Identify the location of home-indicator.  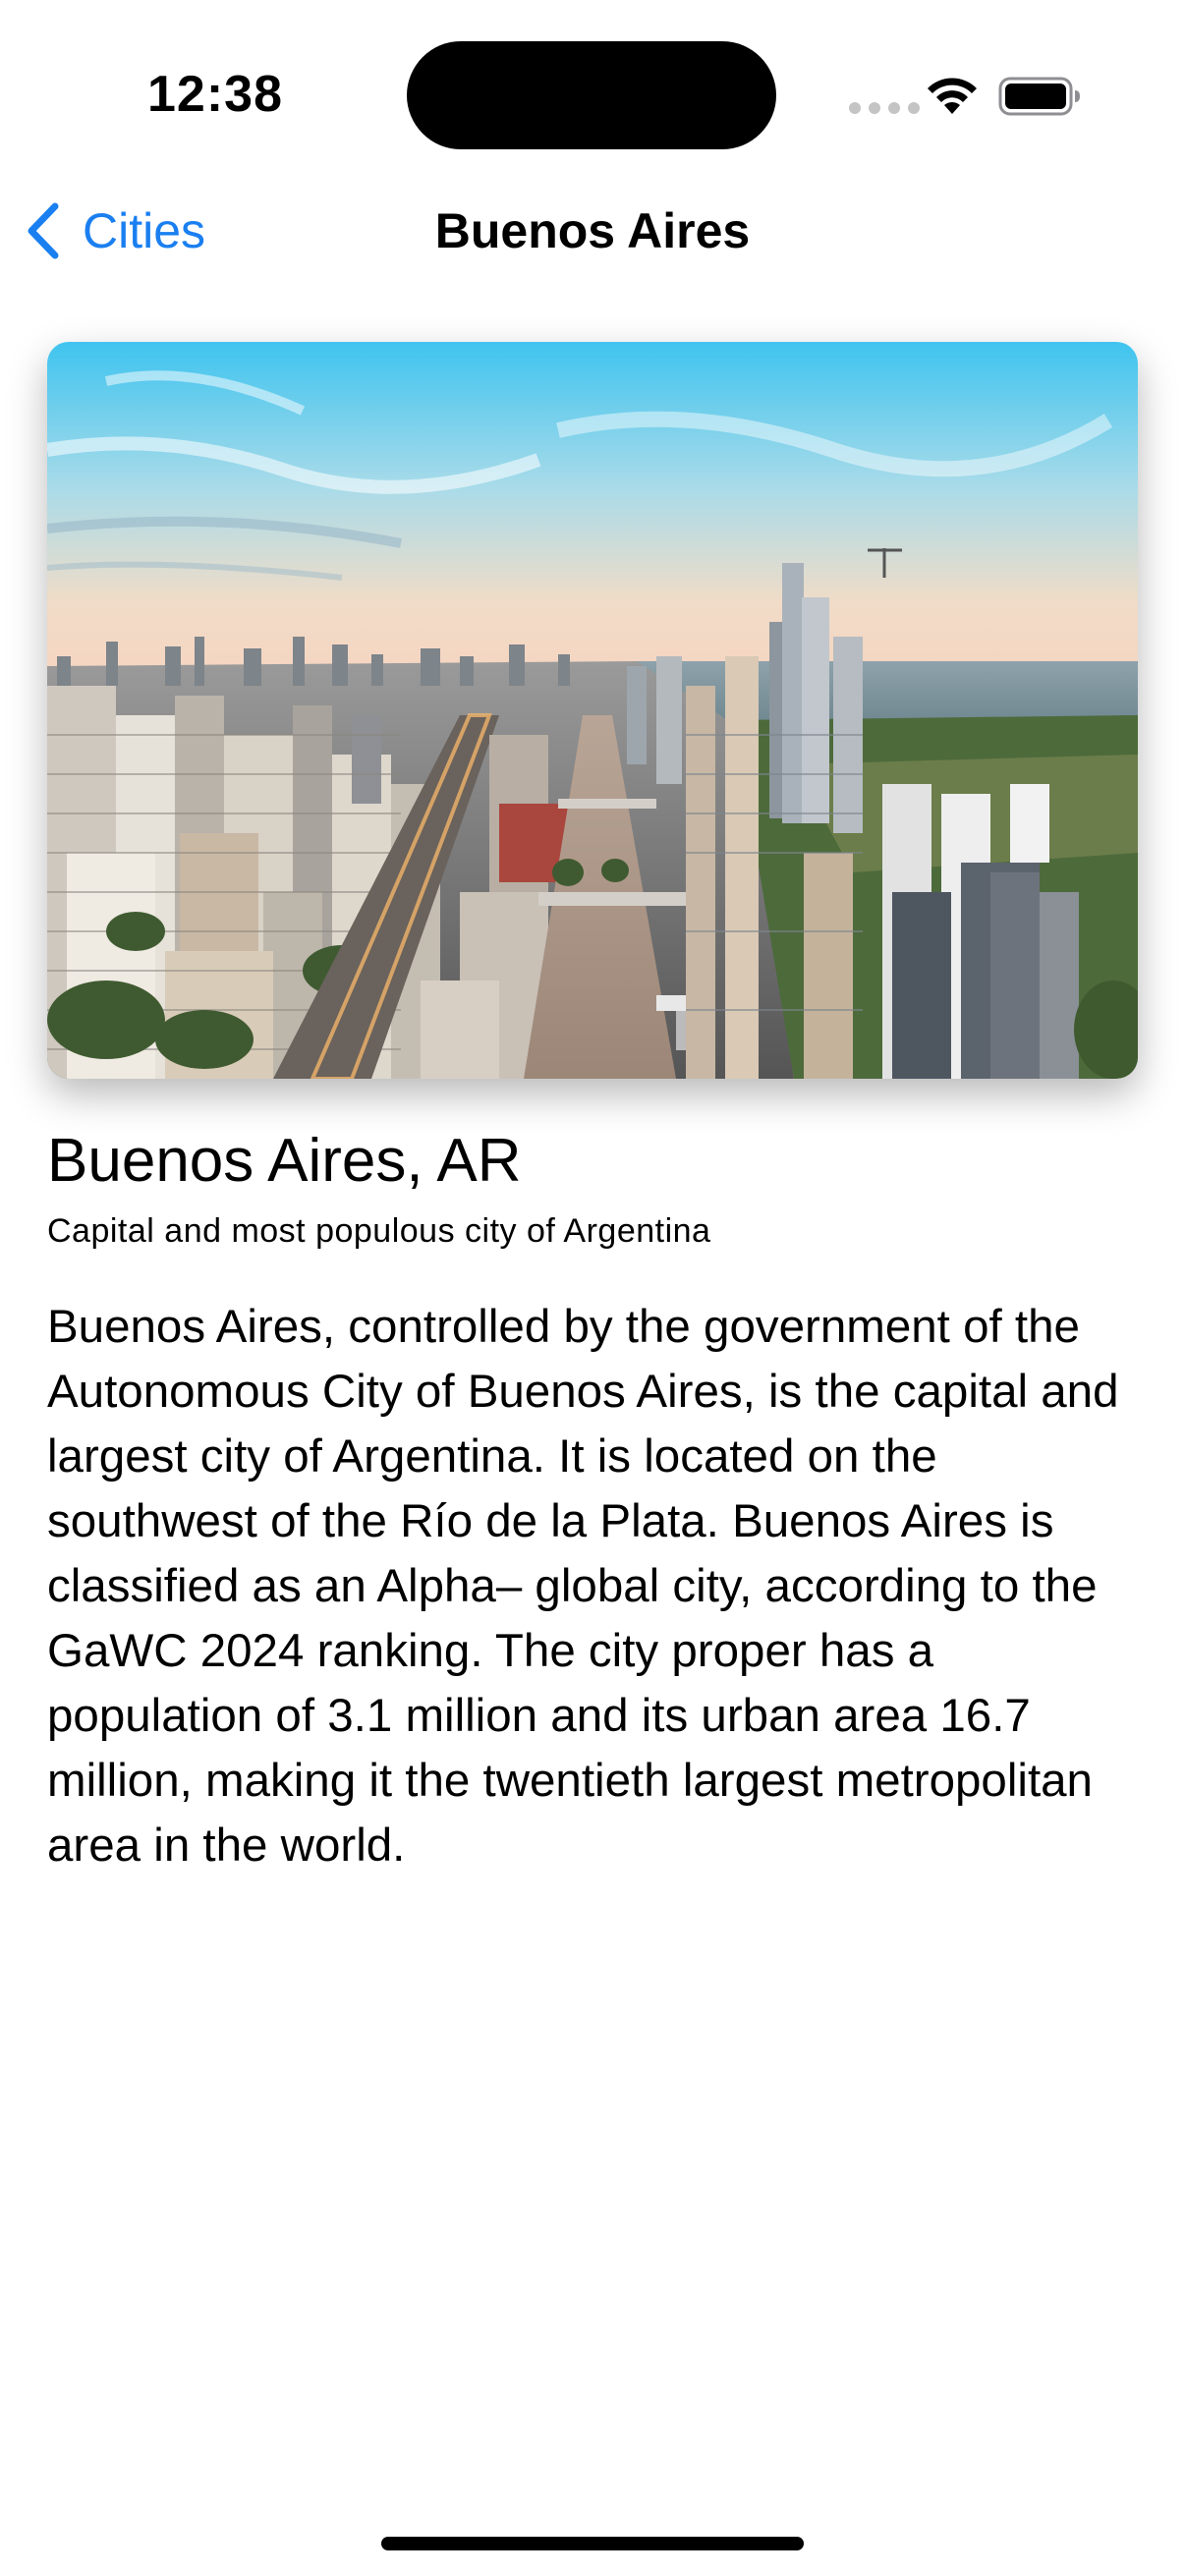
(592, 2543).